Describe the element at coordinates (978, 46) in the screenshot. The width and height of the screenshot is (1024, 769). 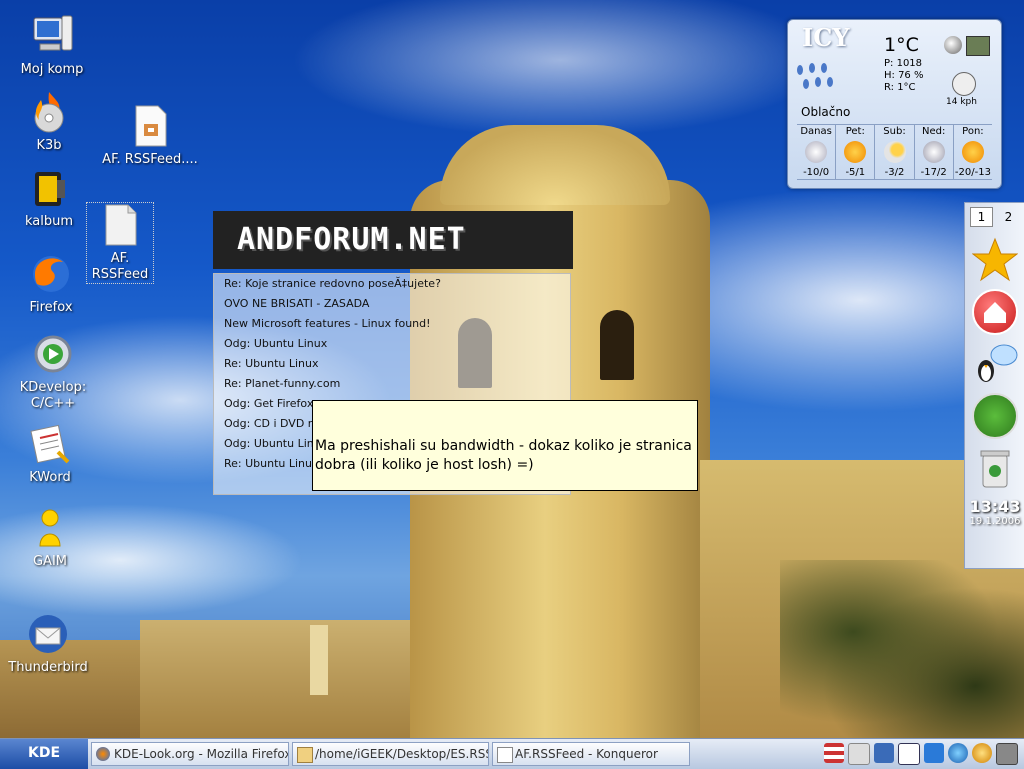
I see `map-icon` at that location.